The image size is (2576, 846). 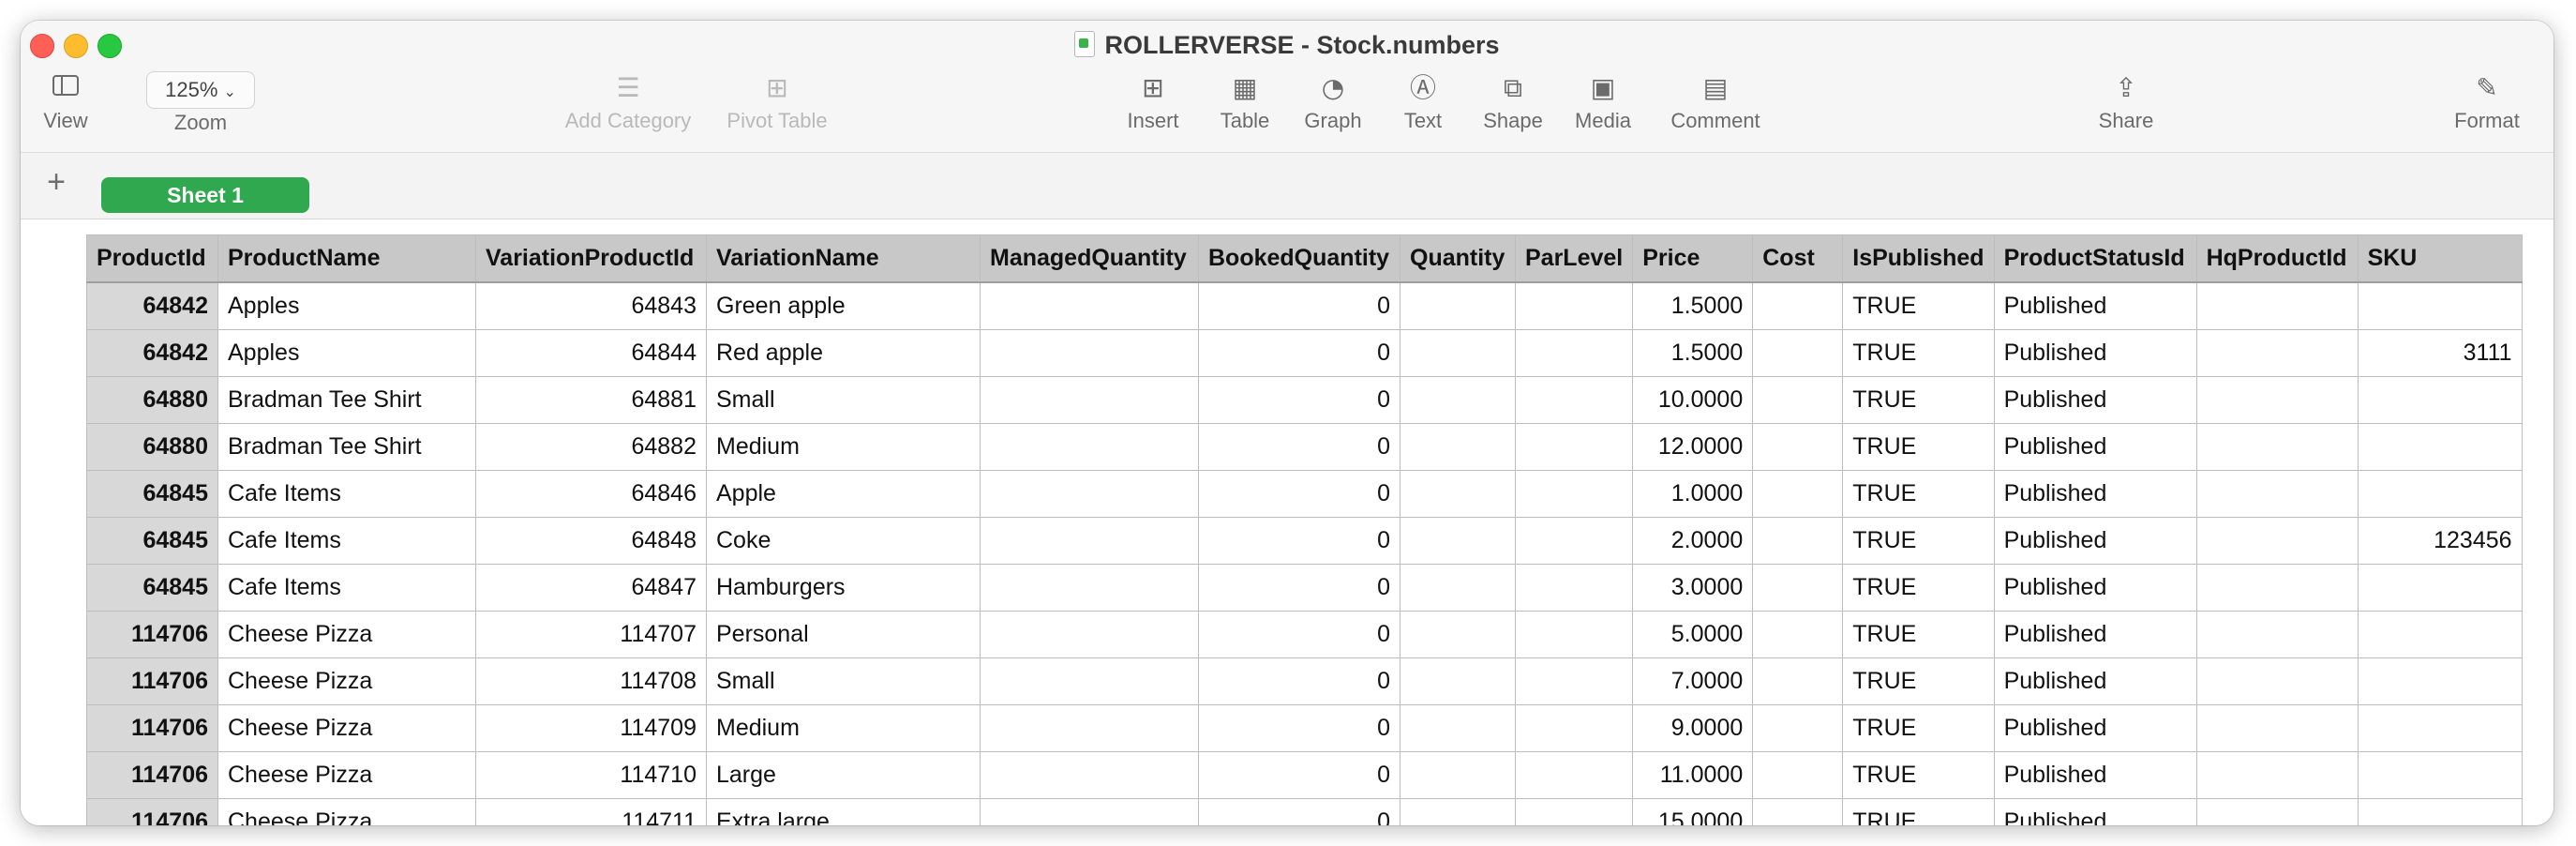 What do you see at coordinates (1693, 305) in the screenshot?
I see `table-cell: 1.5000` at bounding box center [1693, 305].